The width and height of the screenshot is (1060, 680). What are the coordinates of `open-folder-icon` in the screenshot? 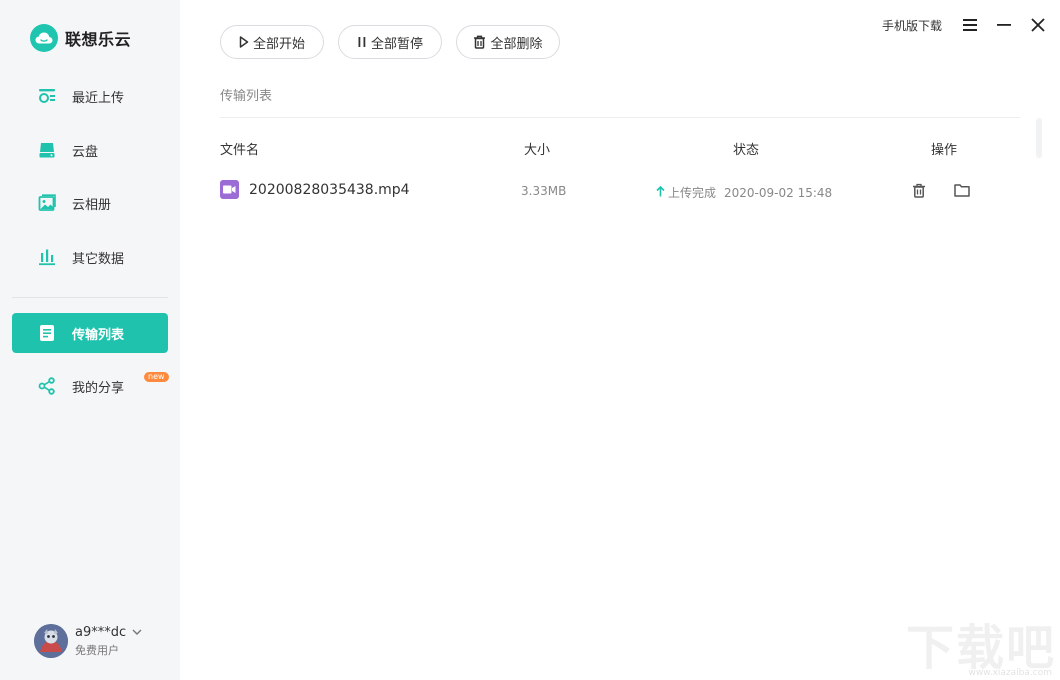 It's located at (962, 190).